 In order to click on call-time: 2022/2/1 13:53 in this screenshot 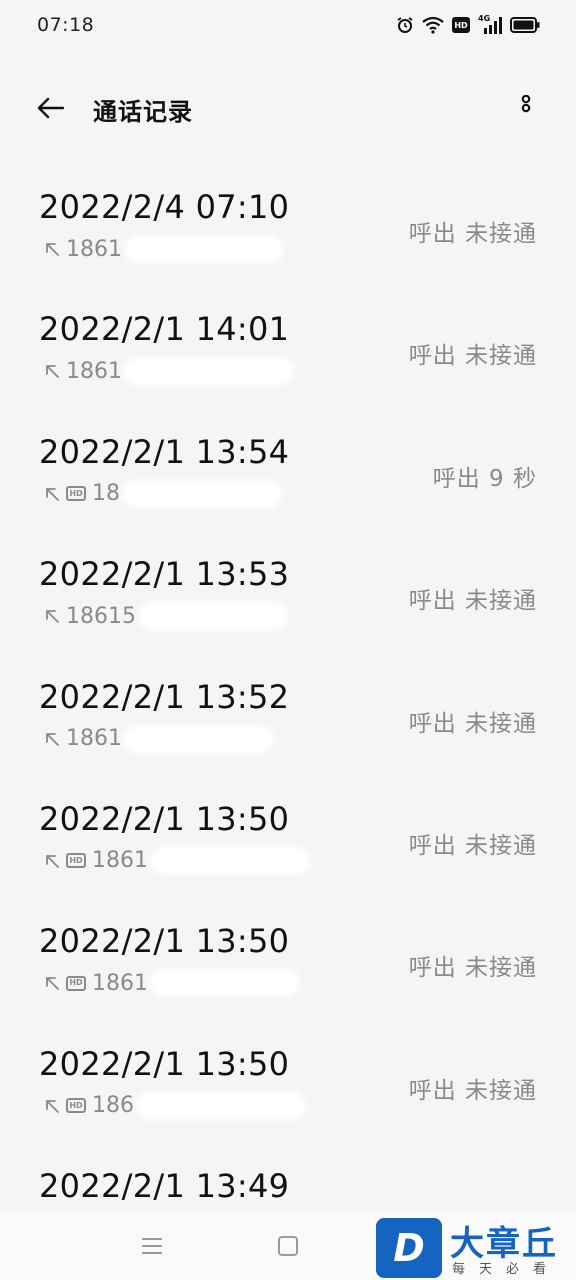, I will do `click(164, 574)`.